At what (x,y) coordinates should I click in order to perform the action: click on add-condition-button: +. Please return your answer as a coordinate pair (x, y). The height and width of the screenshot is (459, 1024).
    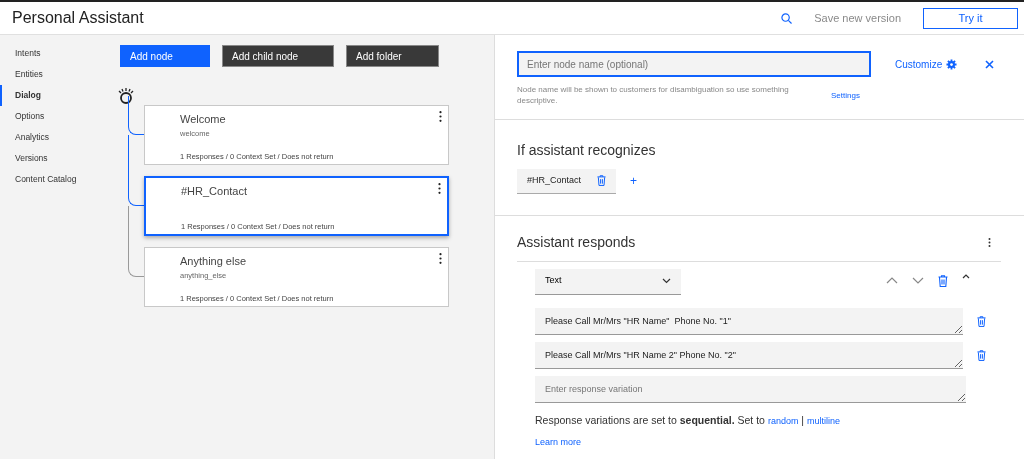
    Looking at the image, I should click on (634, 181).